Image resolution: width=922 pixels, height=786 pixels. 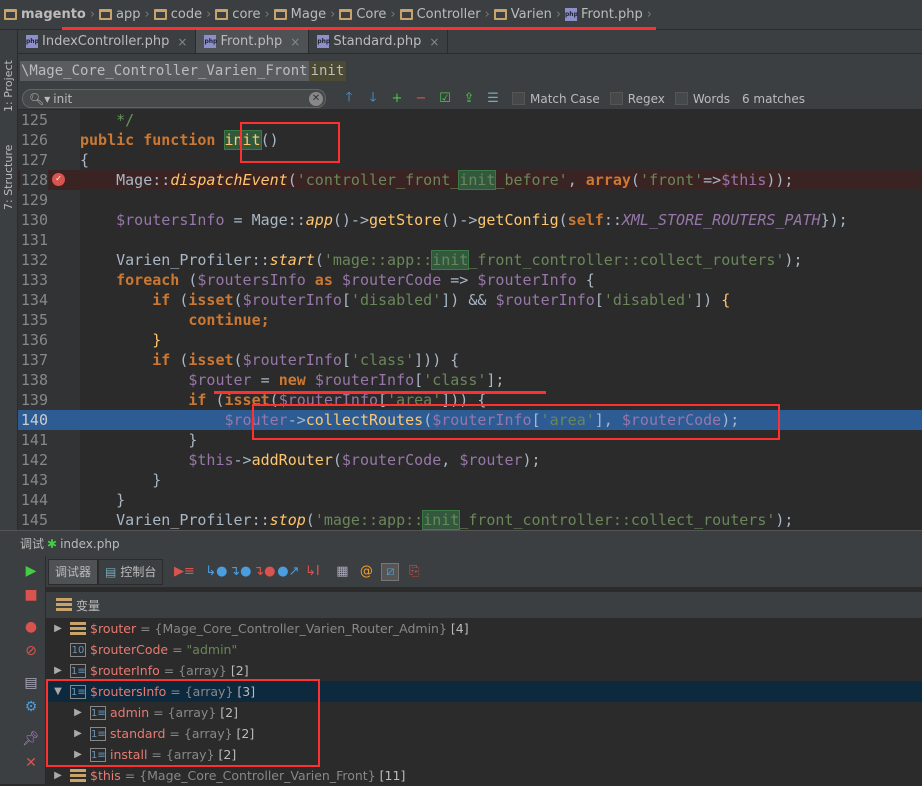 I want to click on export-icon: ⇪, so click(x=469, y=99).